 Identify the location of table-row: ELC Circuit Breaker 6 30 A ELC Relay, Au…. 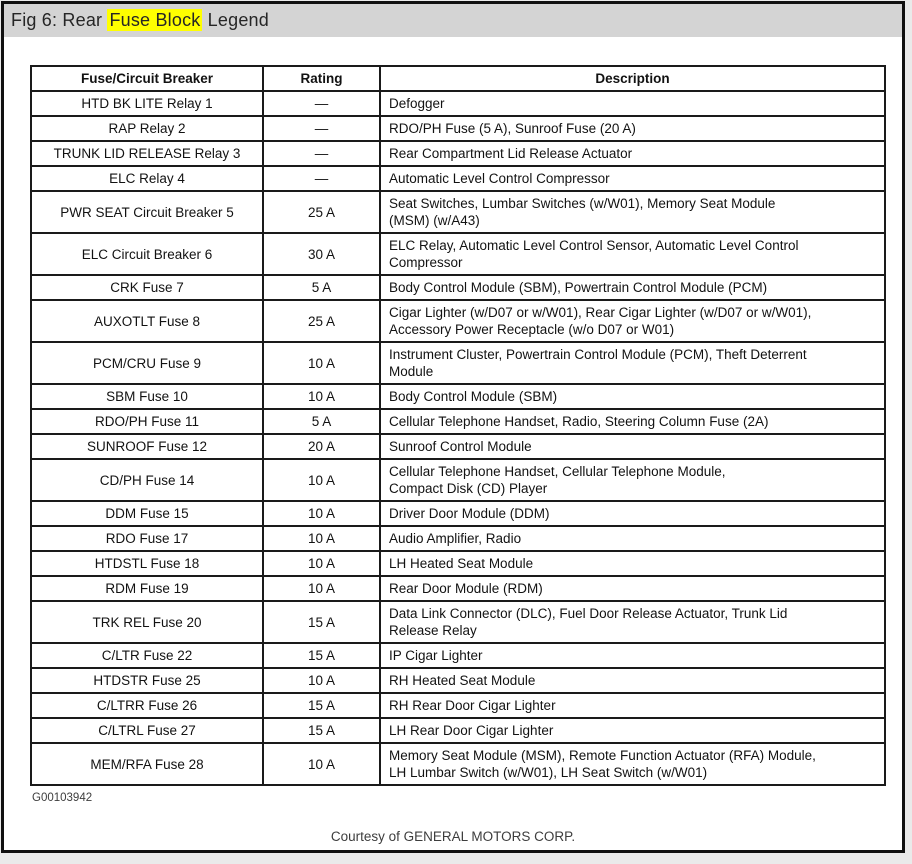
(458, 254).